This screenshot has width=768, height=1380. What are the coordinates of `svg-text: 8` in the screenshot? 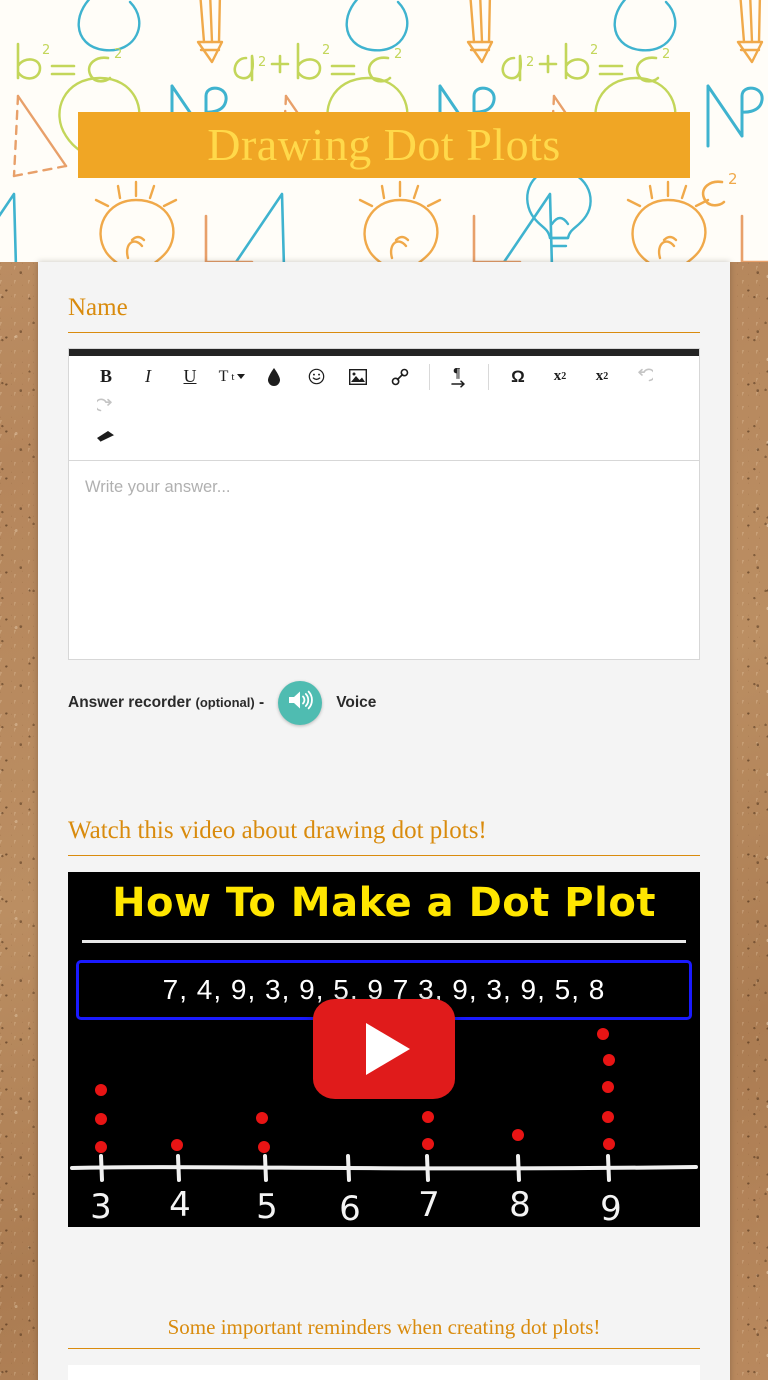 It's located at (520, 1205).